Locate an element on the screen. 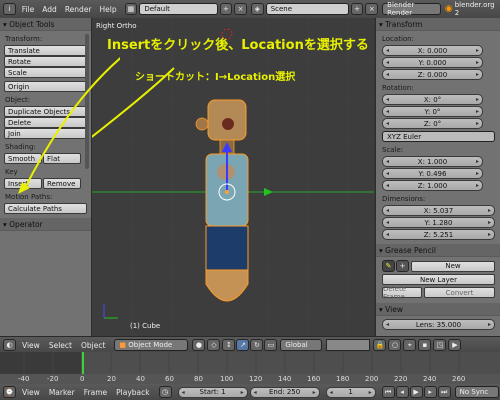 This screenshot has height=400, width=500. lock-layers-icon: 🔒 is located at coordinates (380, 345).